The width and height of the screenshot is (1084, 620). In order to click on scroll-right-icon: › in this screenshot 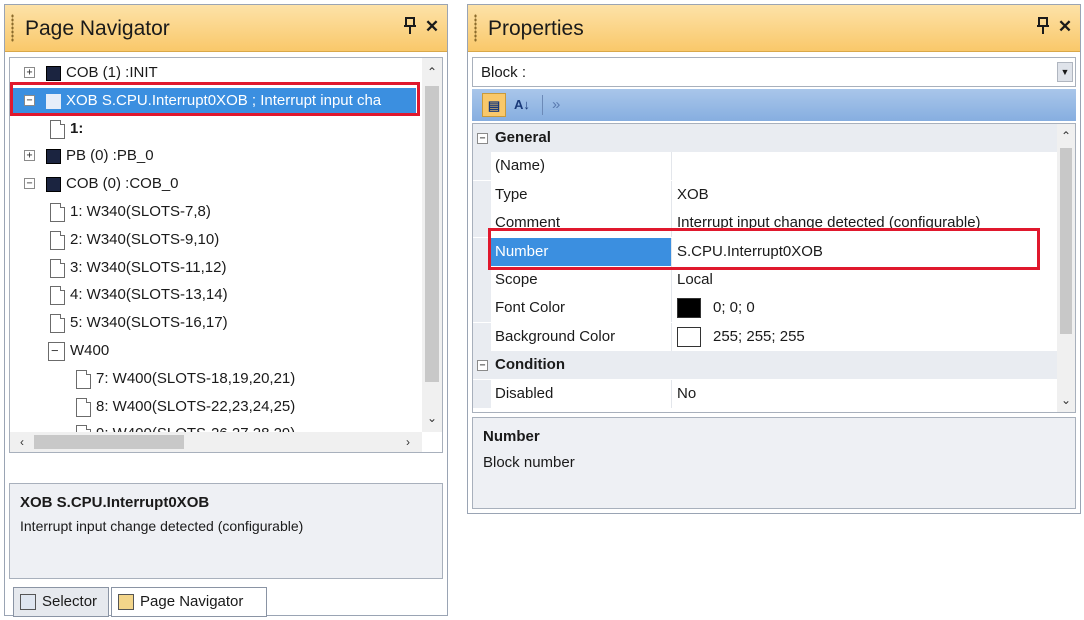, I will do `click(408, 442)`.